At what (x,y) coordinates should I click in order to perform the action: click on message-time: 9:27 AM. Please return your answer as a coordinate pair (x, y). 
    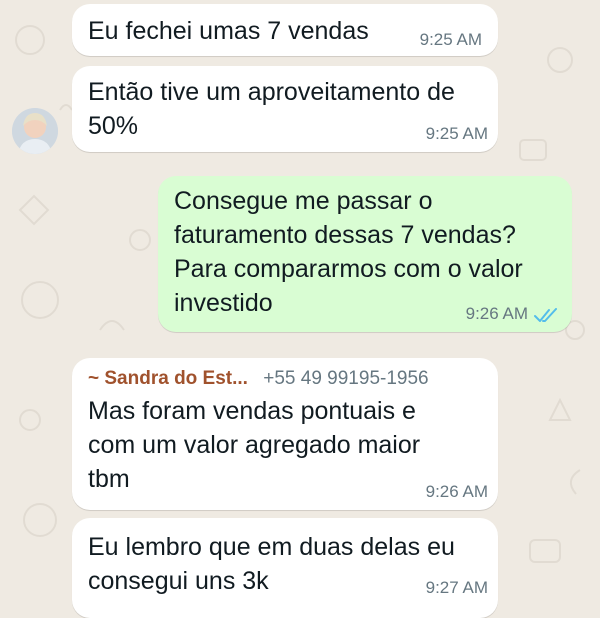
    Looking at the image, I should click on (456, 587).